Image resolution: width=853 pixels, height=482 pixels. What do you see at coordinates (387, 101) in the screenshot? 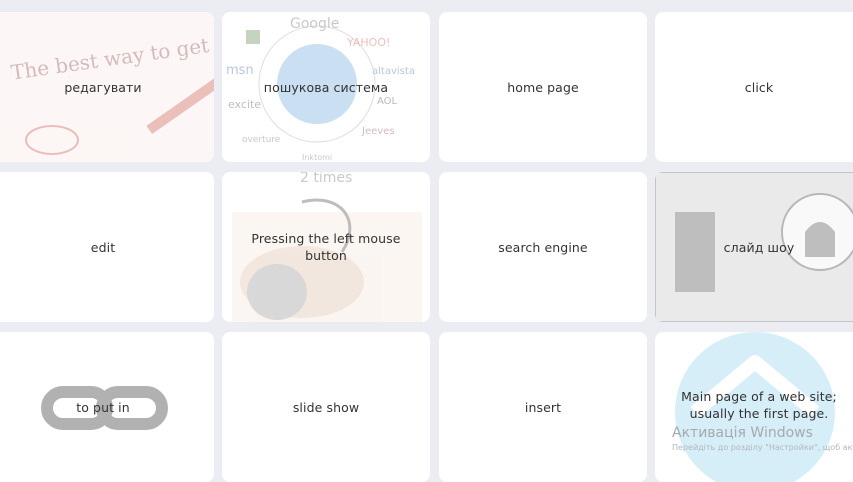
I see `logo-aol: AOL` at bounding box center [387, 101].